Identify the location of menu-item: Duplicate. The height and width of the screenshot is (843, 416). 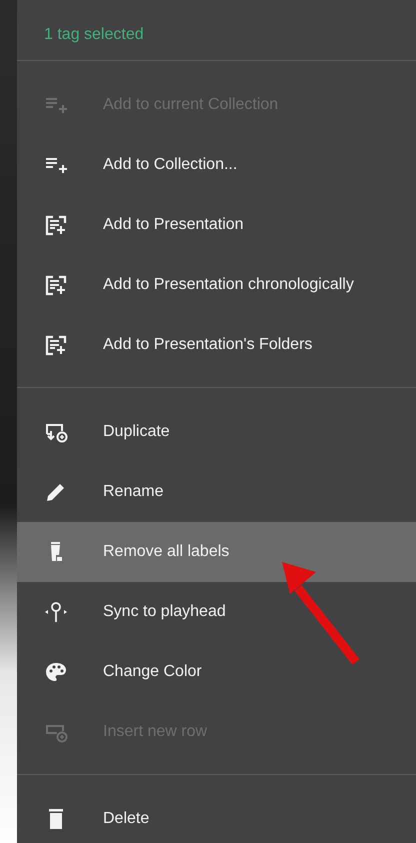
(216, 432).